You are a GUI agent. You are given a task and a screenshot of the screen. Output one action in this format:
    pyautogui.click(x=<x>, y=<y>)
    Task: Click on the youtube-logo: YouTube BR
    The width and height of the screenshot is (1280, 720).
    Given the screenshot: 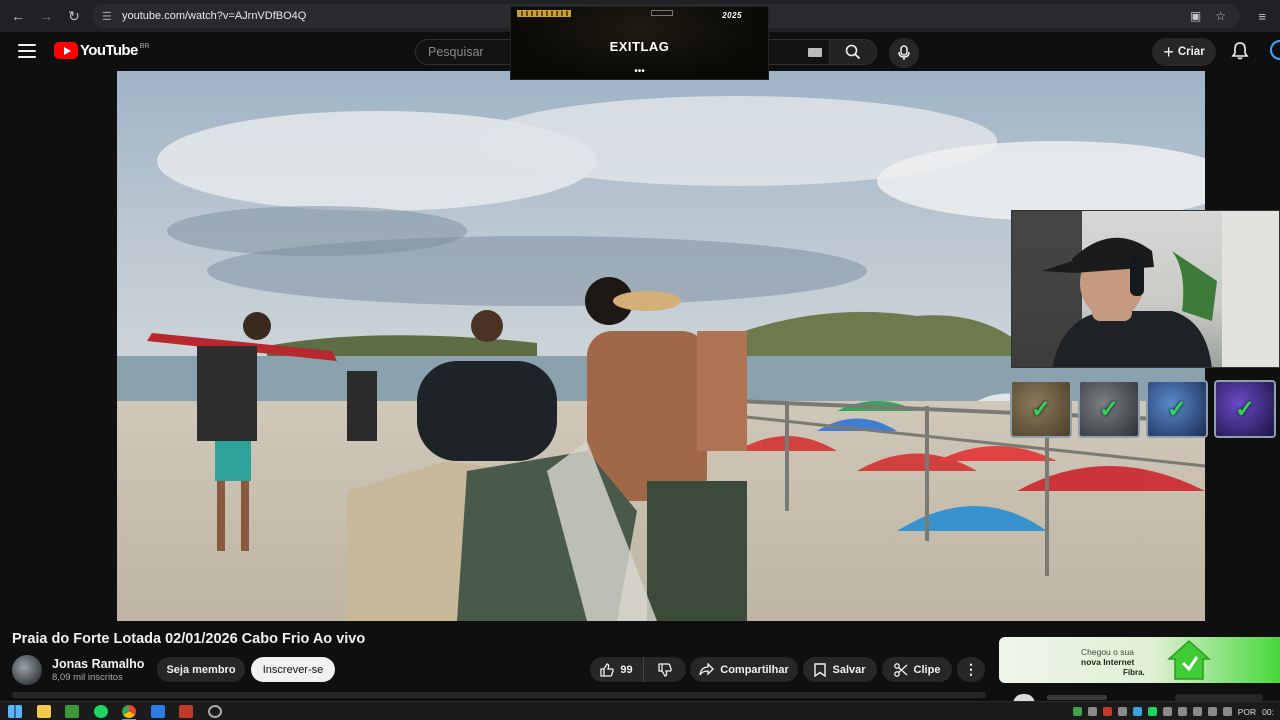 What is the action you would take?
    pyautogui.click(x=101, y=50)
    